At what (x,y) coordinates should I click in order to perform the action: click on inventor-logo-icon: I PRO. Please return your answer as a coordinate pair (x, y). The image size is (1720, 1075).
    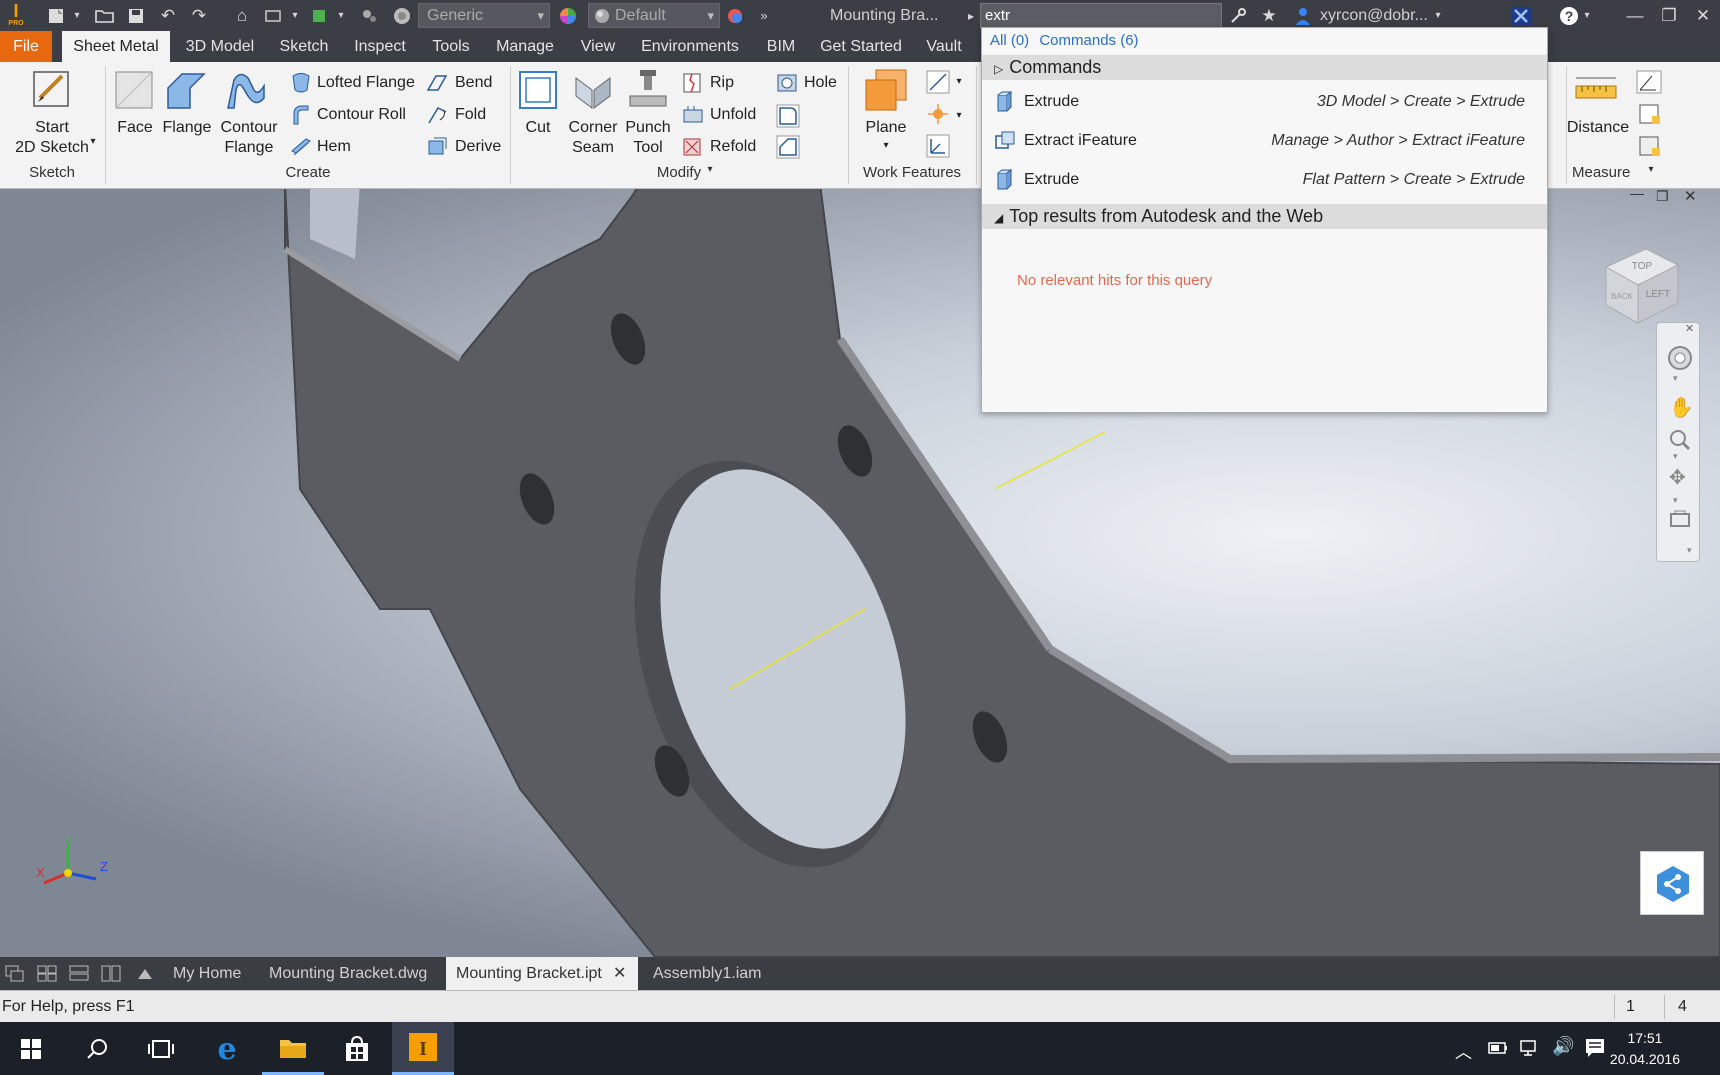
    Looking at the image, I should click on (16, 16).